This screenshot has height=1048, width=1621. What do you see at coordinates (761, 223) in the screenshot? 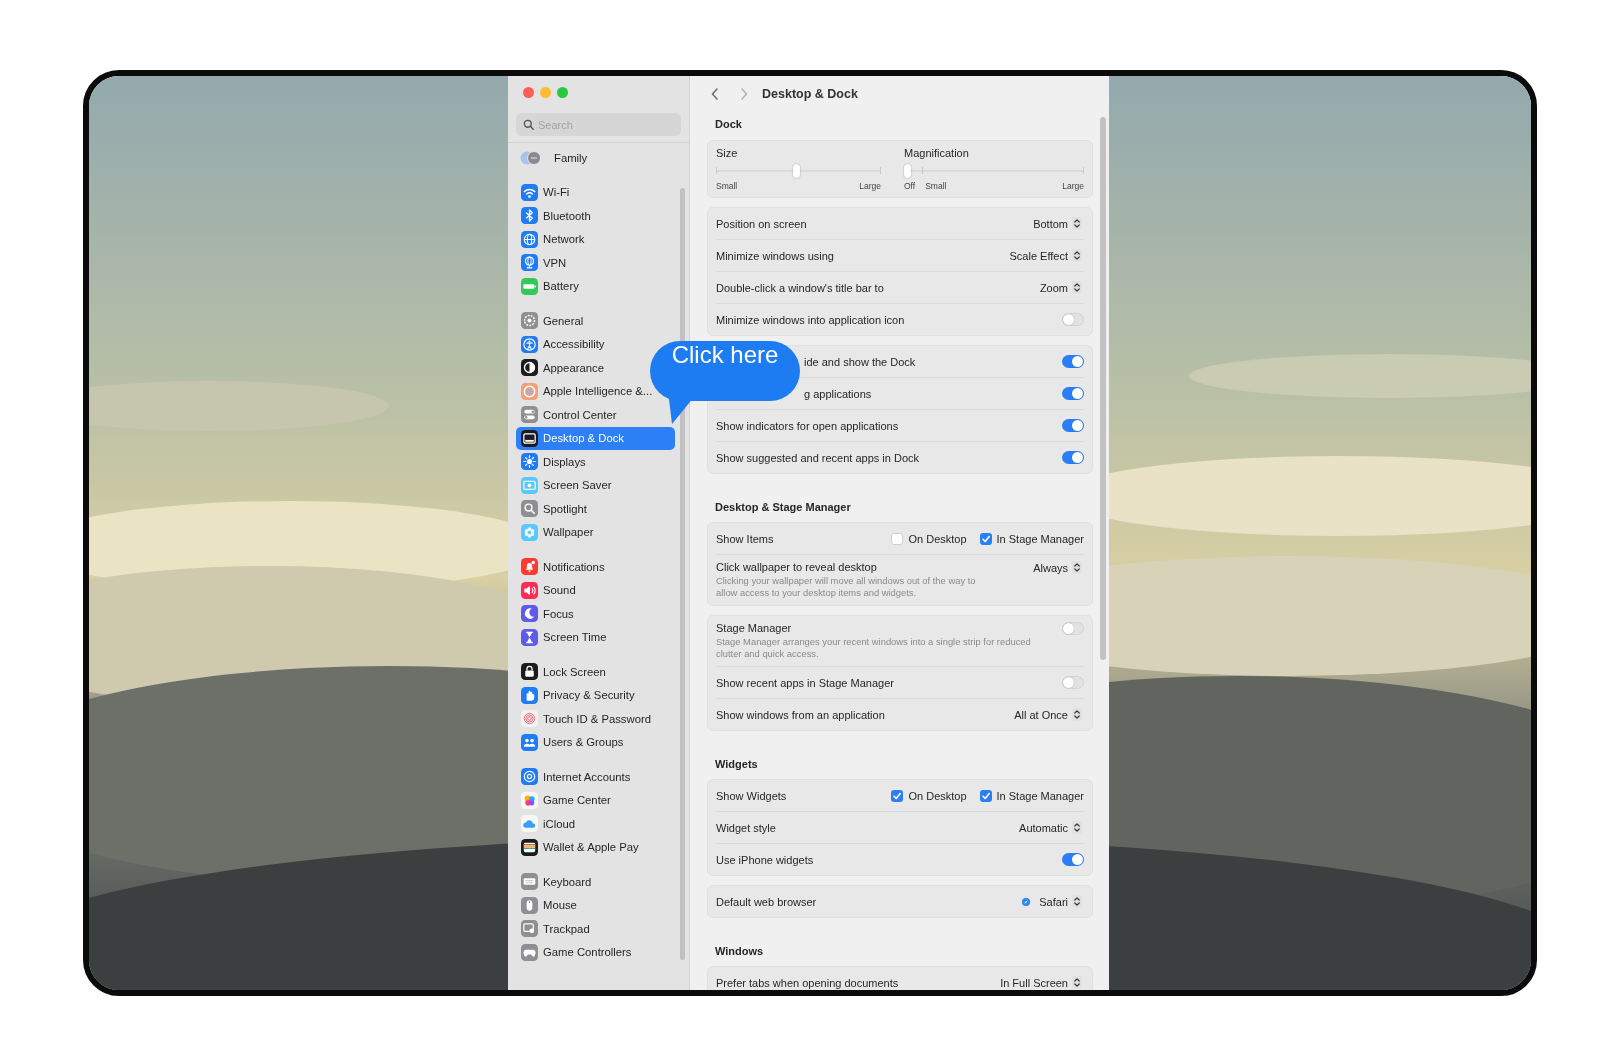
I see `setting-label: Position on screen` at bounding box center [761, 223].